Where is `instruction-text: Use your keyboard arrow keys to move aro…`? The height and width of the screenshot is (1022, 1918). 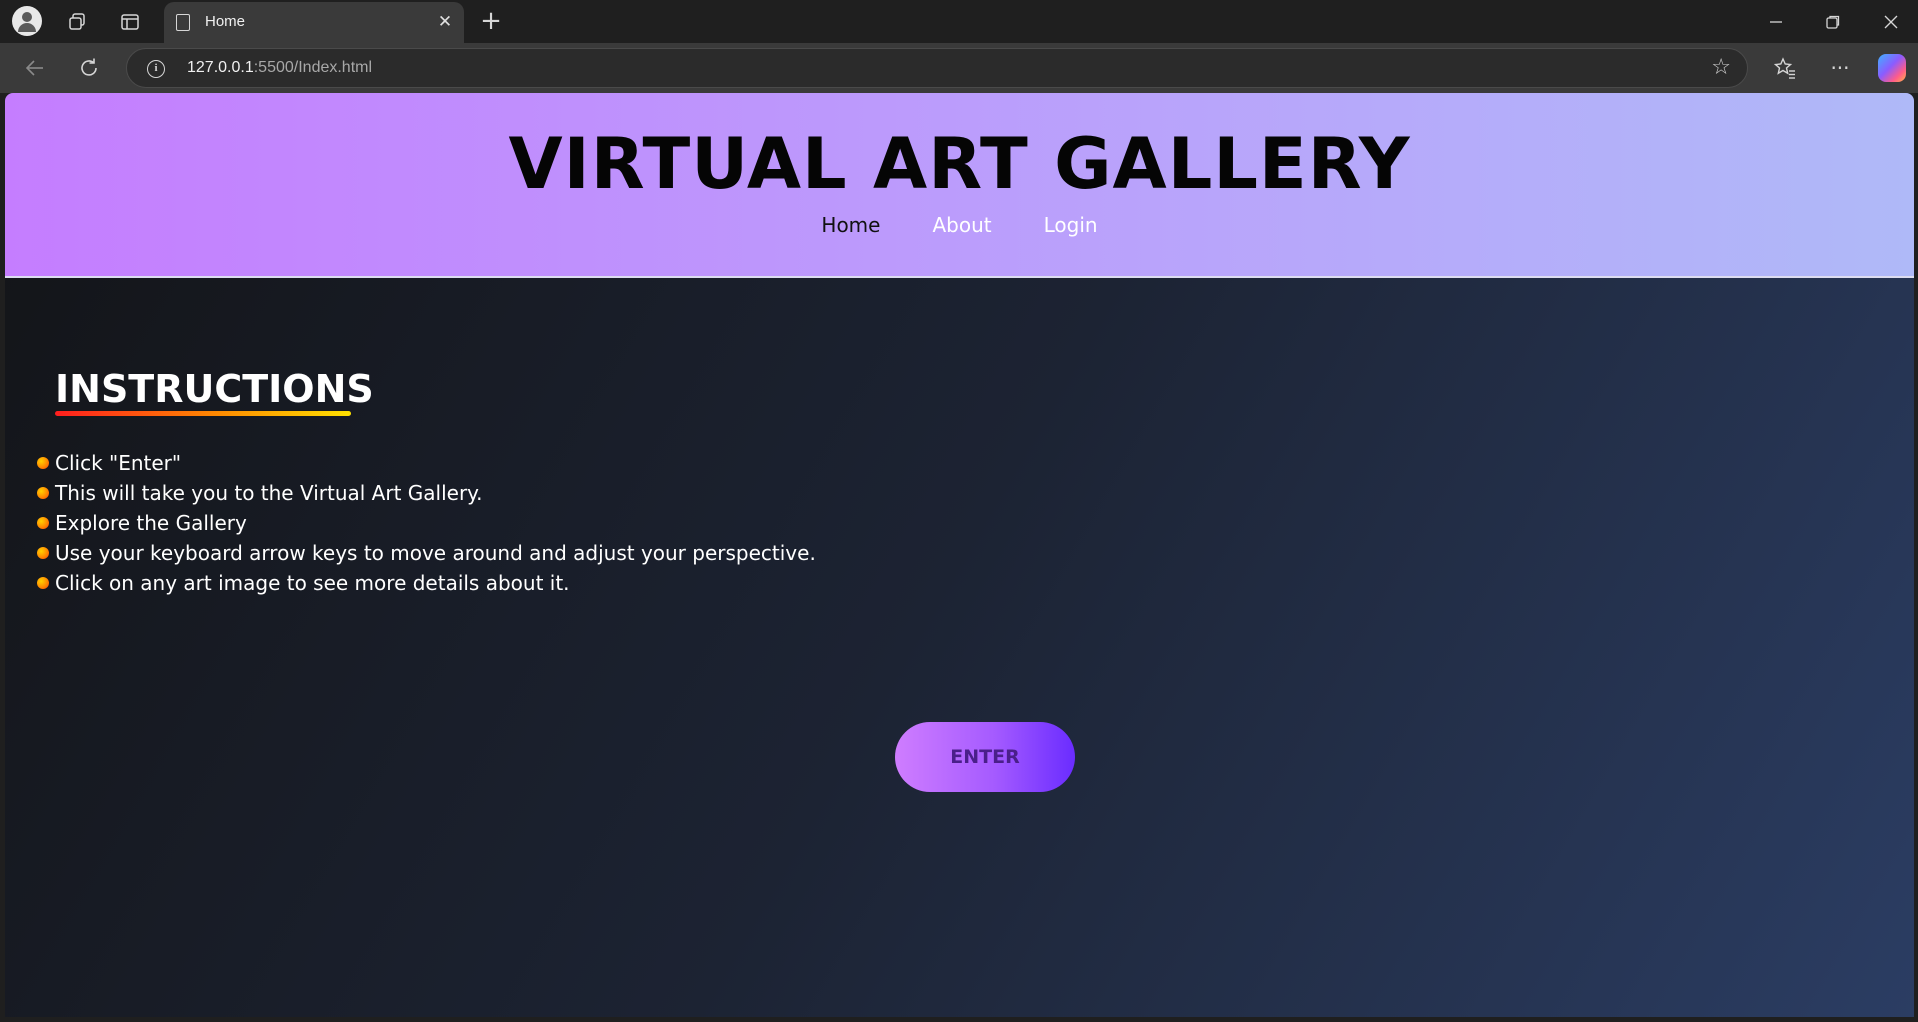 instruction-text: Use your keyboard arrow keys to move aro… is located at coordinates (435, 553).